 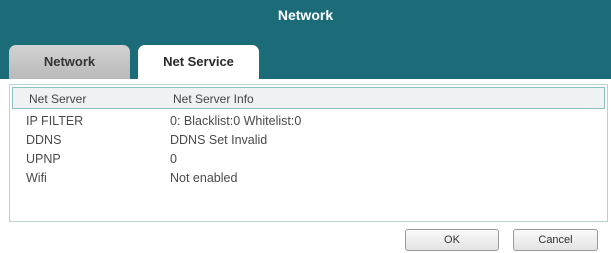 I want to click on row-server-info: 0, so click(x=173, y=159).